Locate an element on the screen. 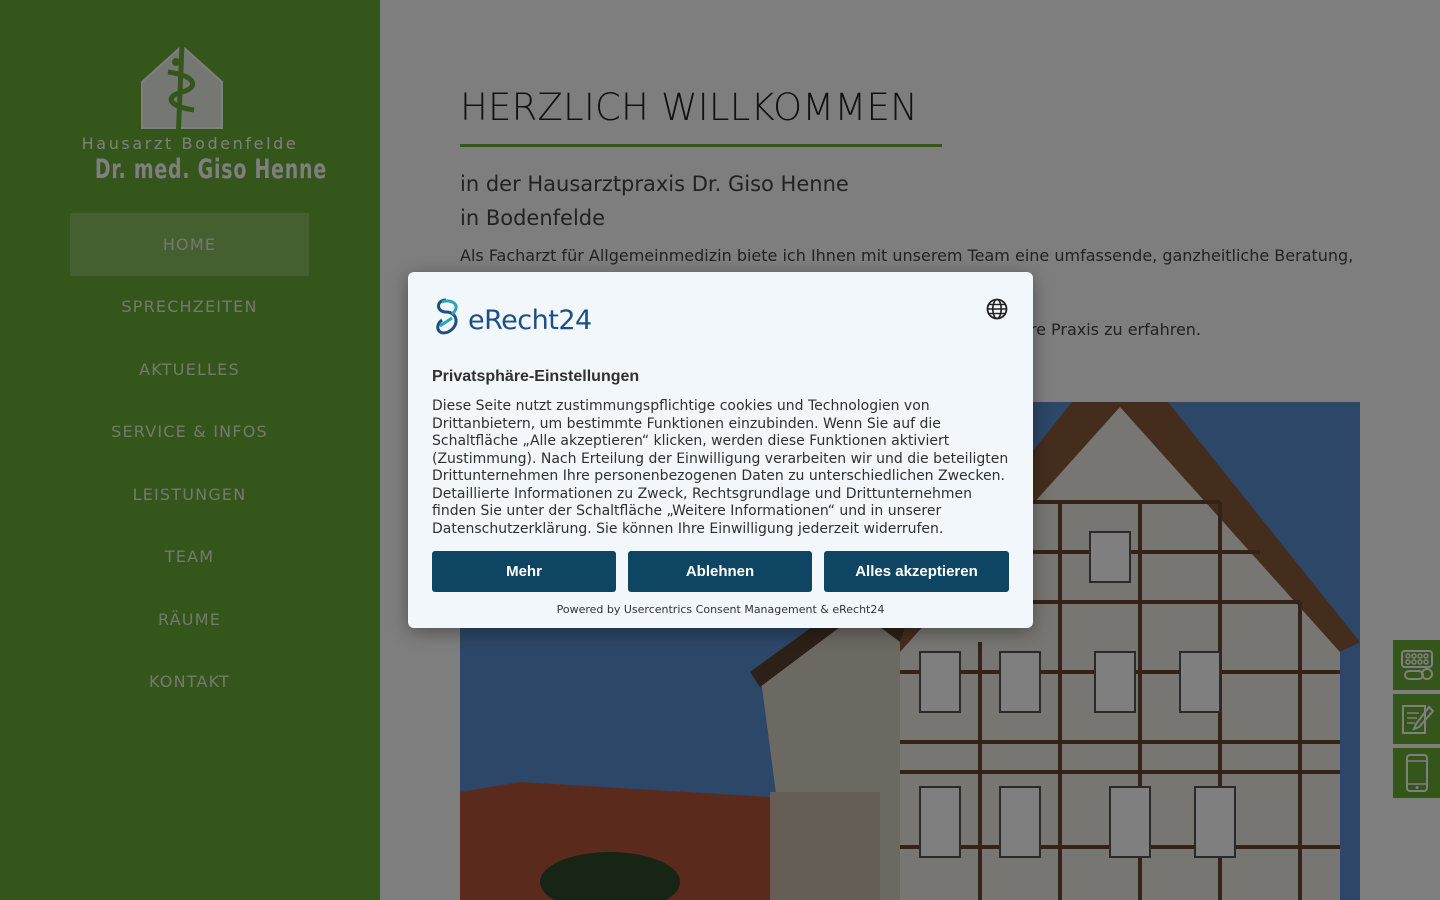 The width and height of the screenshot is (1440, 900). brand-name: eRecht24 is located at coordinates (530, 320).